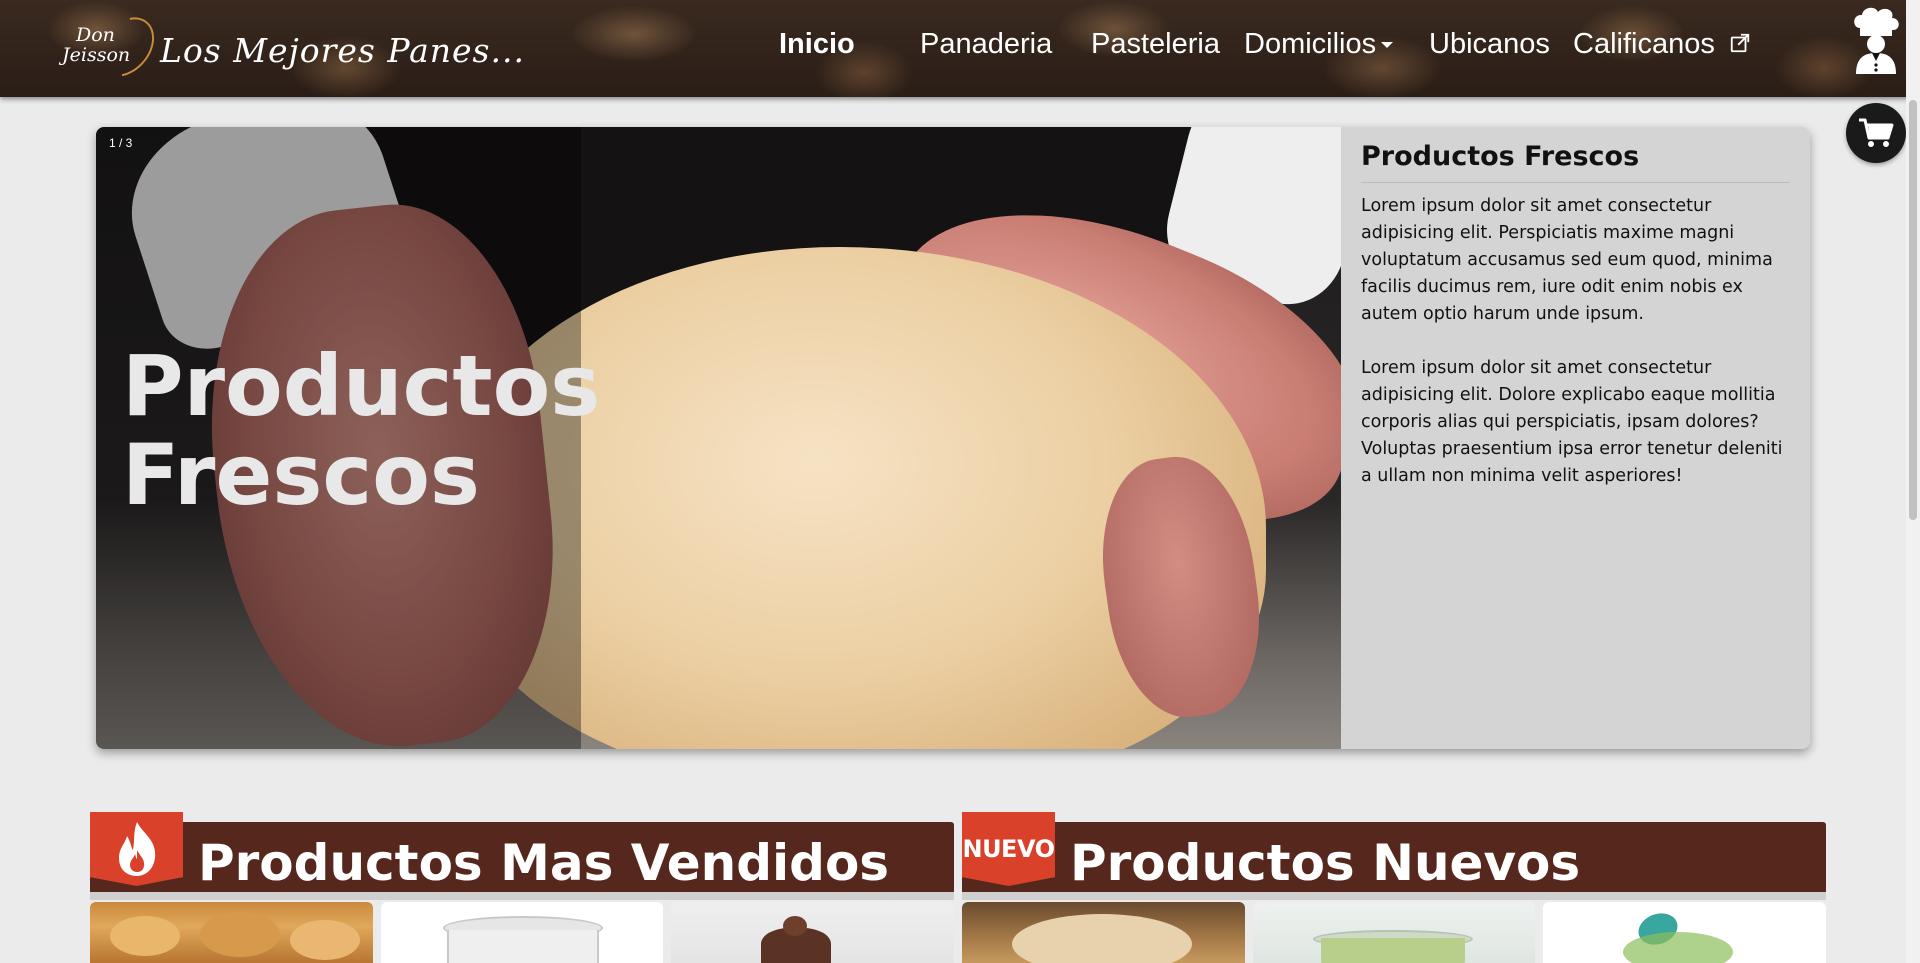 The height and width of the screenshot is (963, 1920). Describe the element at coordinates (1913, 310) in the screenshot. I see `scrollbar-thumb` at that location.